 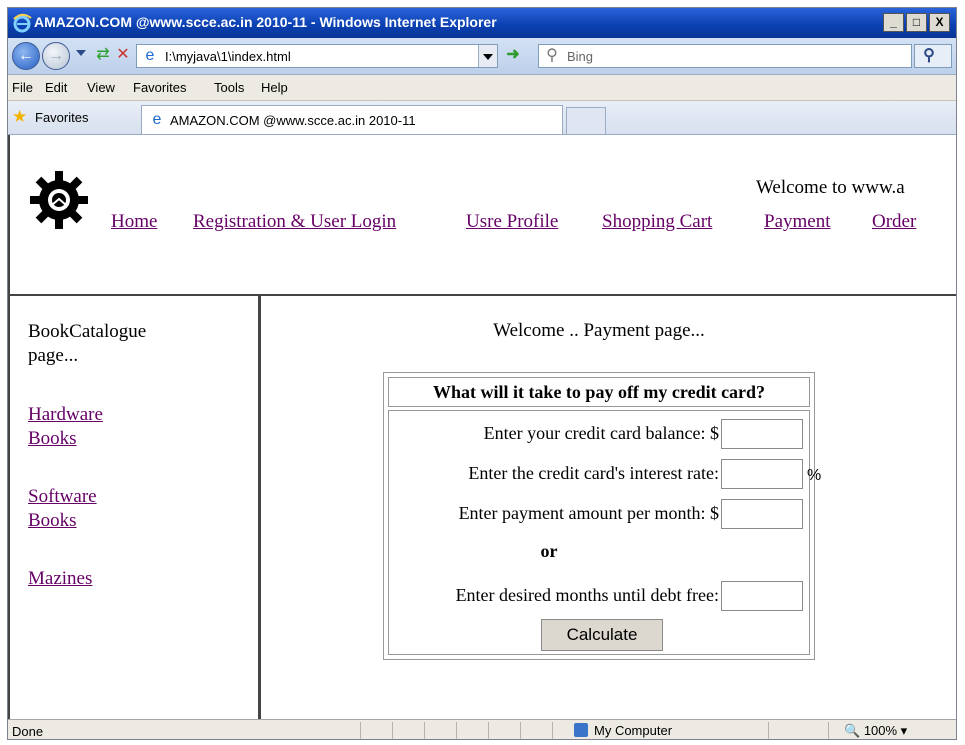 What do you see at coordinates (657, 222) in the screenshot?
I see `nav-shopping-cart-link: Shopping Cart` at bounding box center [657, 222].